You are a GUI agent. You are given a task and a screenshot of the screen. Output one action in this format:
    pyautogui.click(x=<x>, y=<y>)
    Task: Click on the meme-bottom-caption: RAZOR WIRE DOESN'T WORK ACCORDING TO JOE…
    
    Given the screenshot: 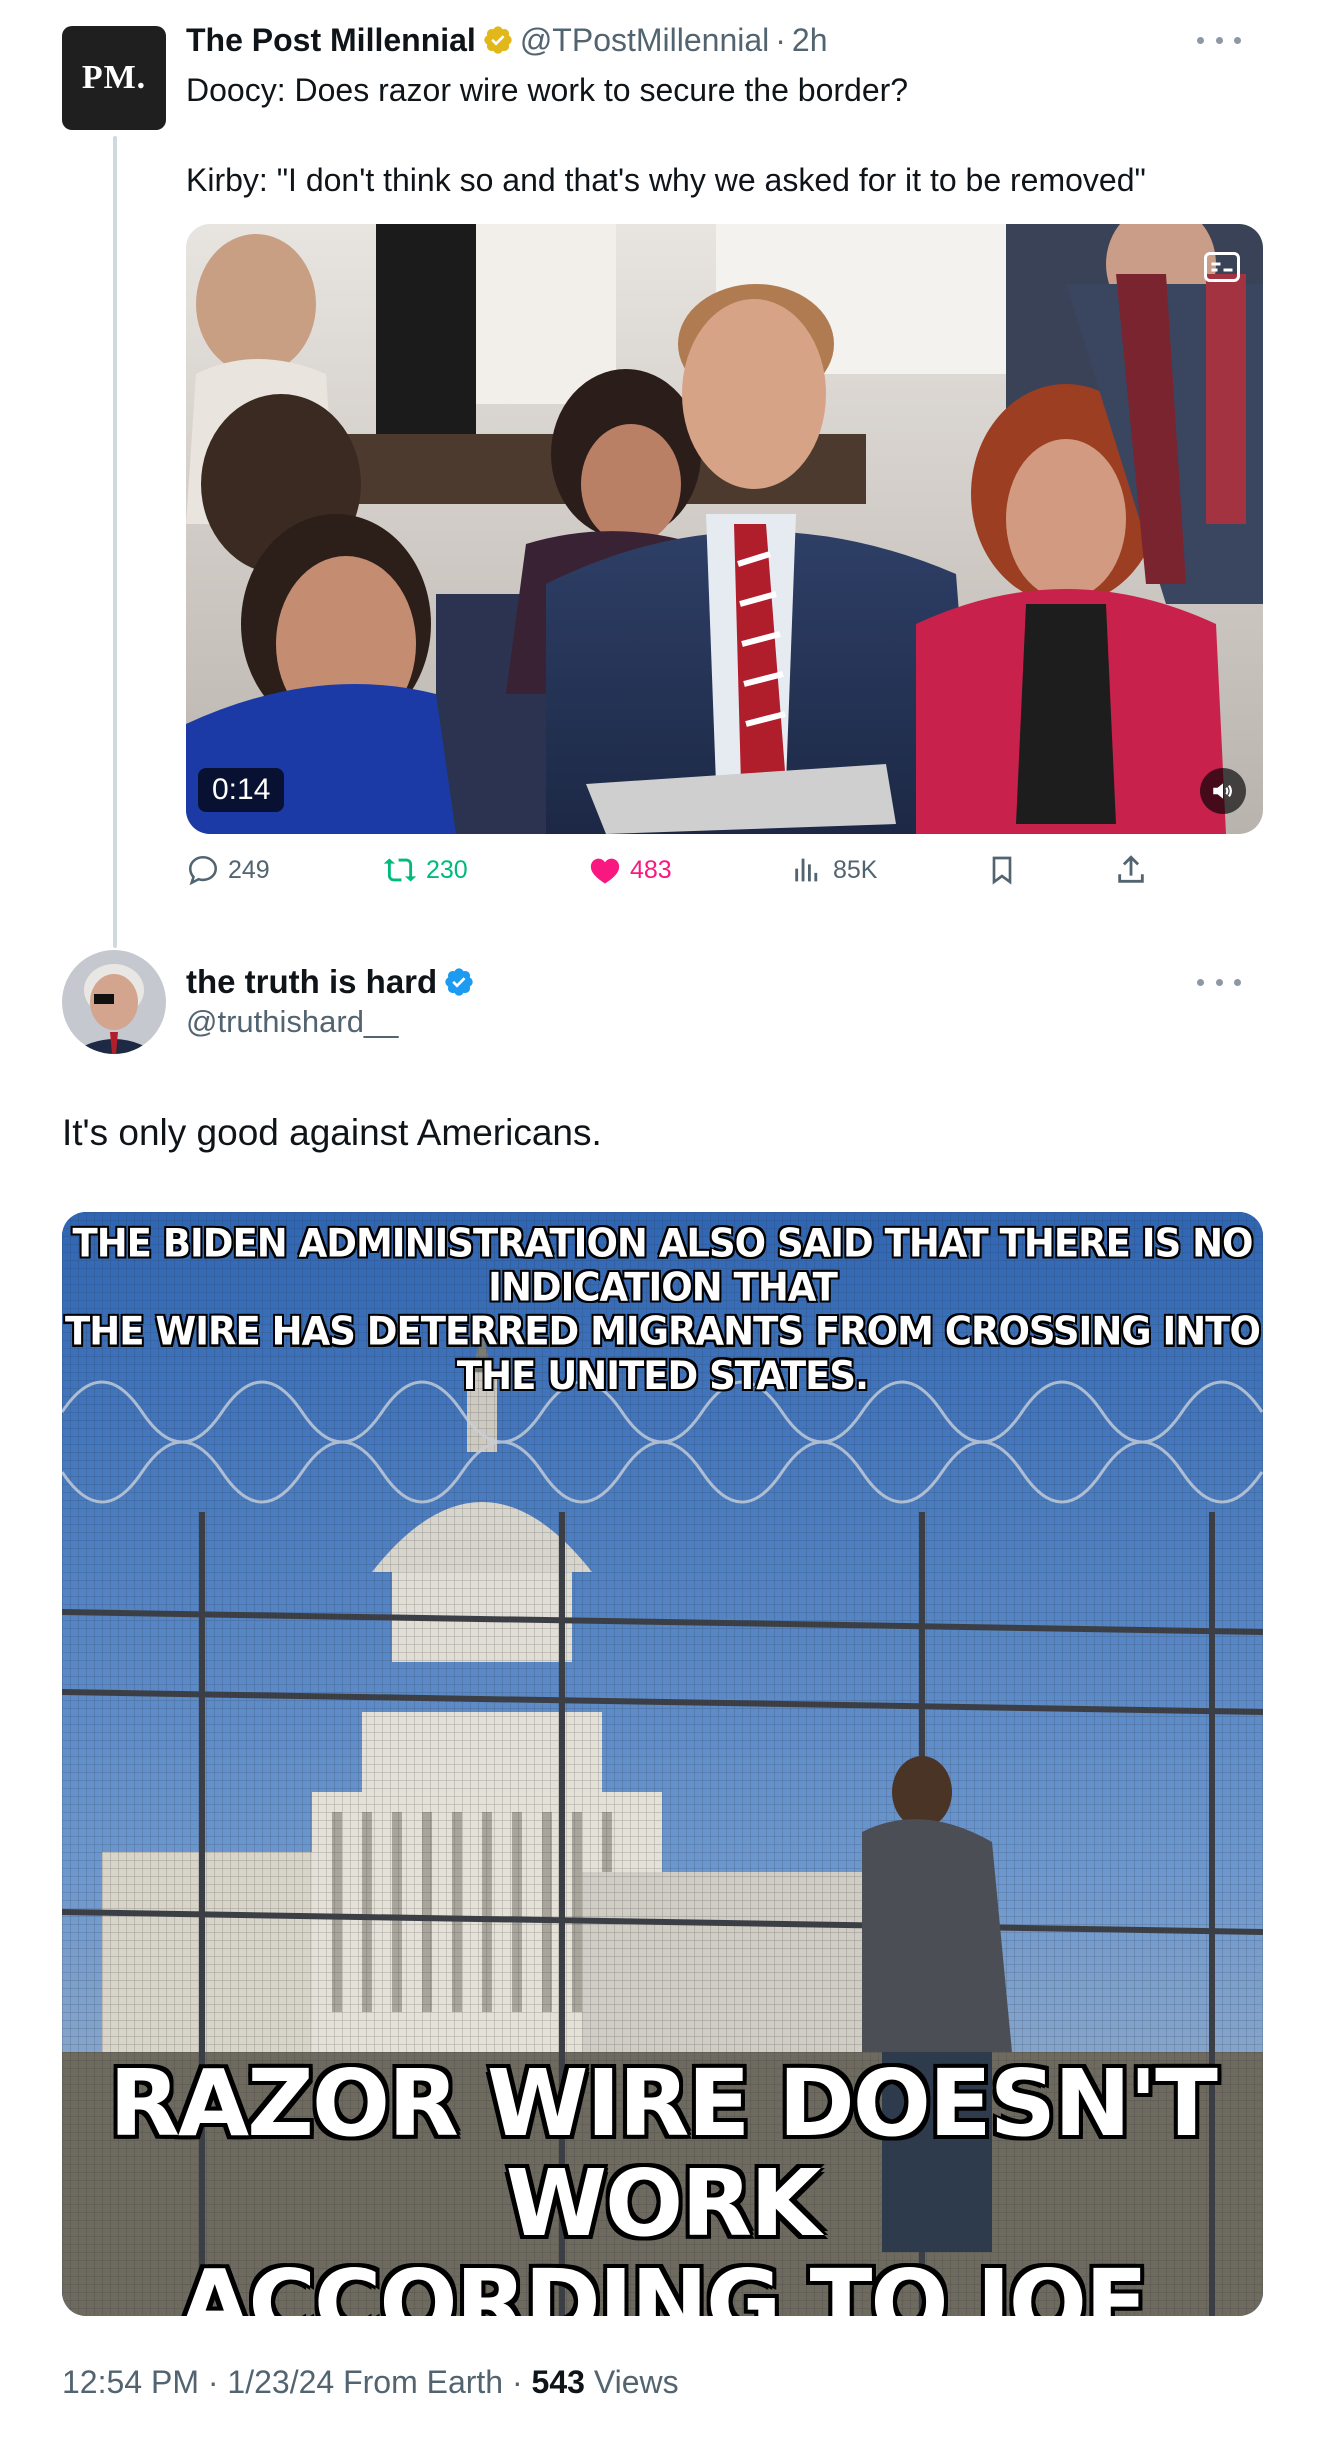 What is the action you would take?
    pyautogui.click(x=662, y=2183)
    